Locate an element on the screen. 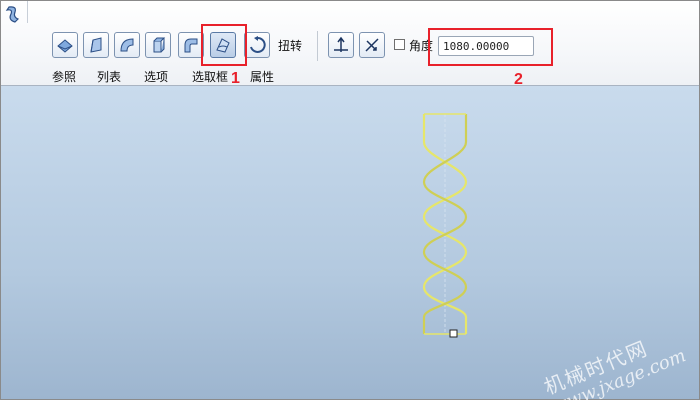  rotate-icon is located at coordinates (258, 44).